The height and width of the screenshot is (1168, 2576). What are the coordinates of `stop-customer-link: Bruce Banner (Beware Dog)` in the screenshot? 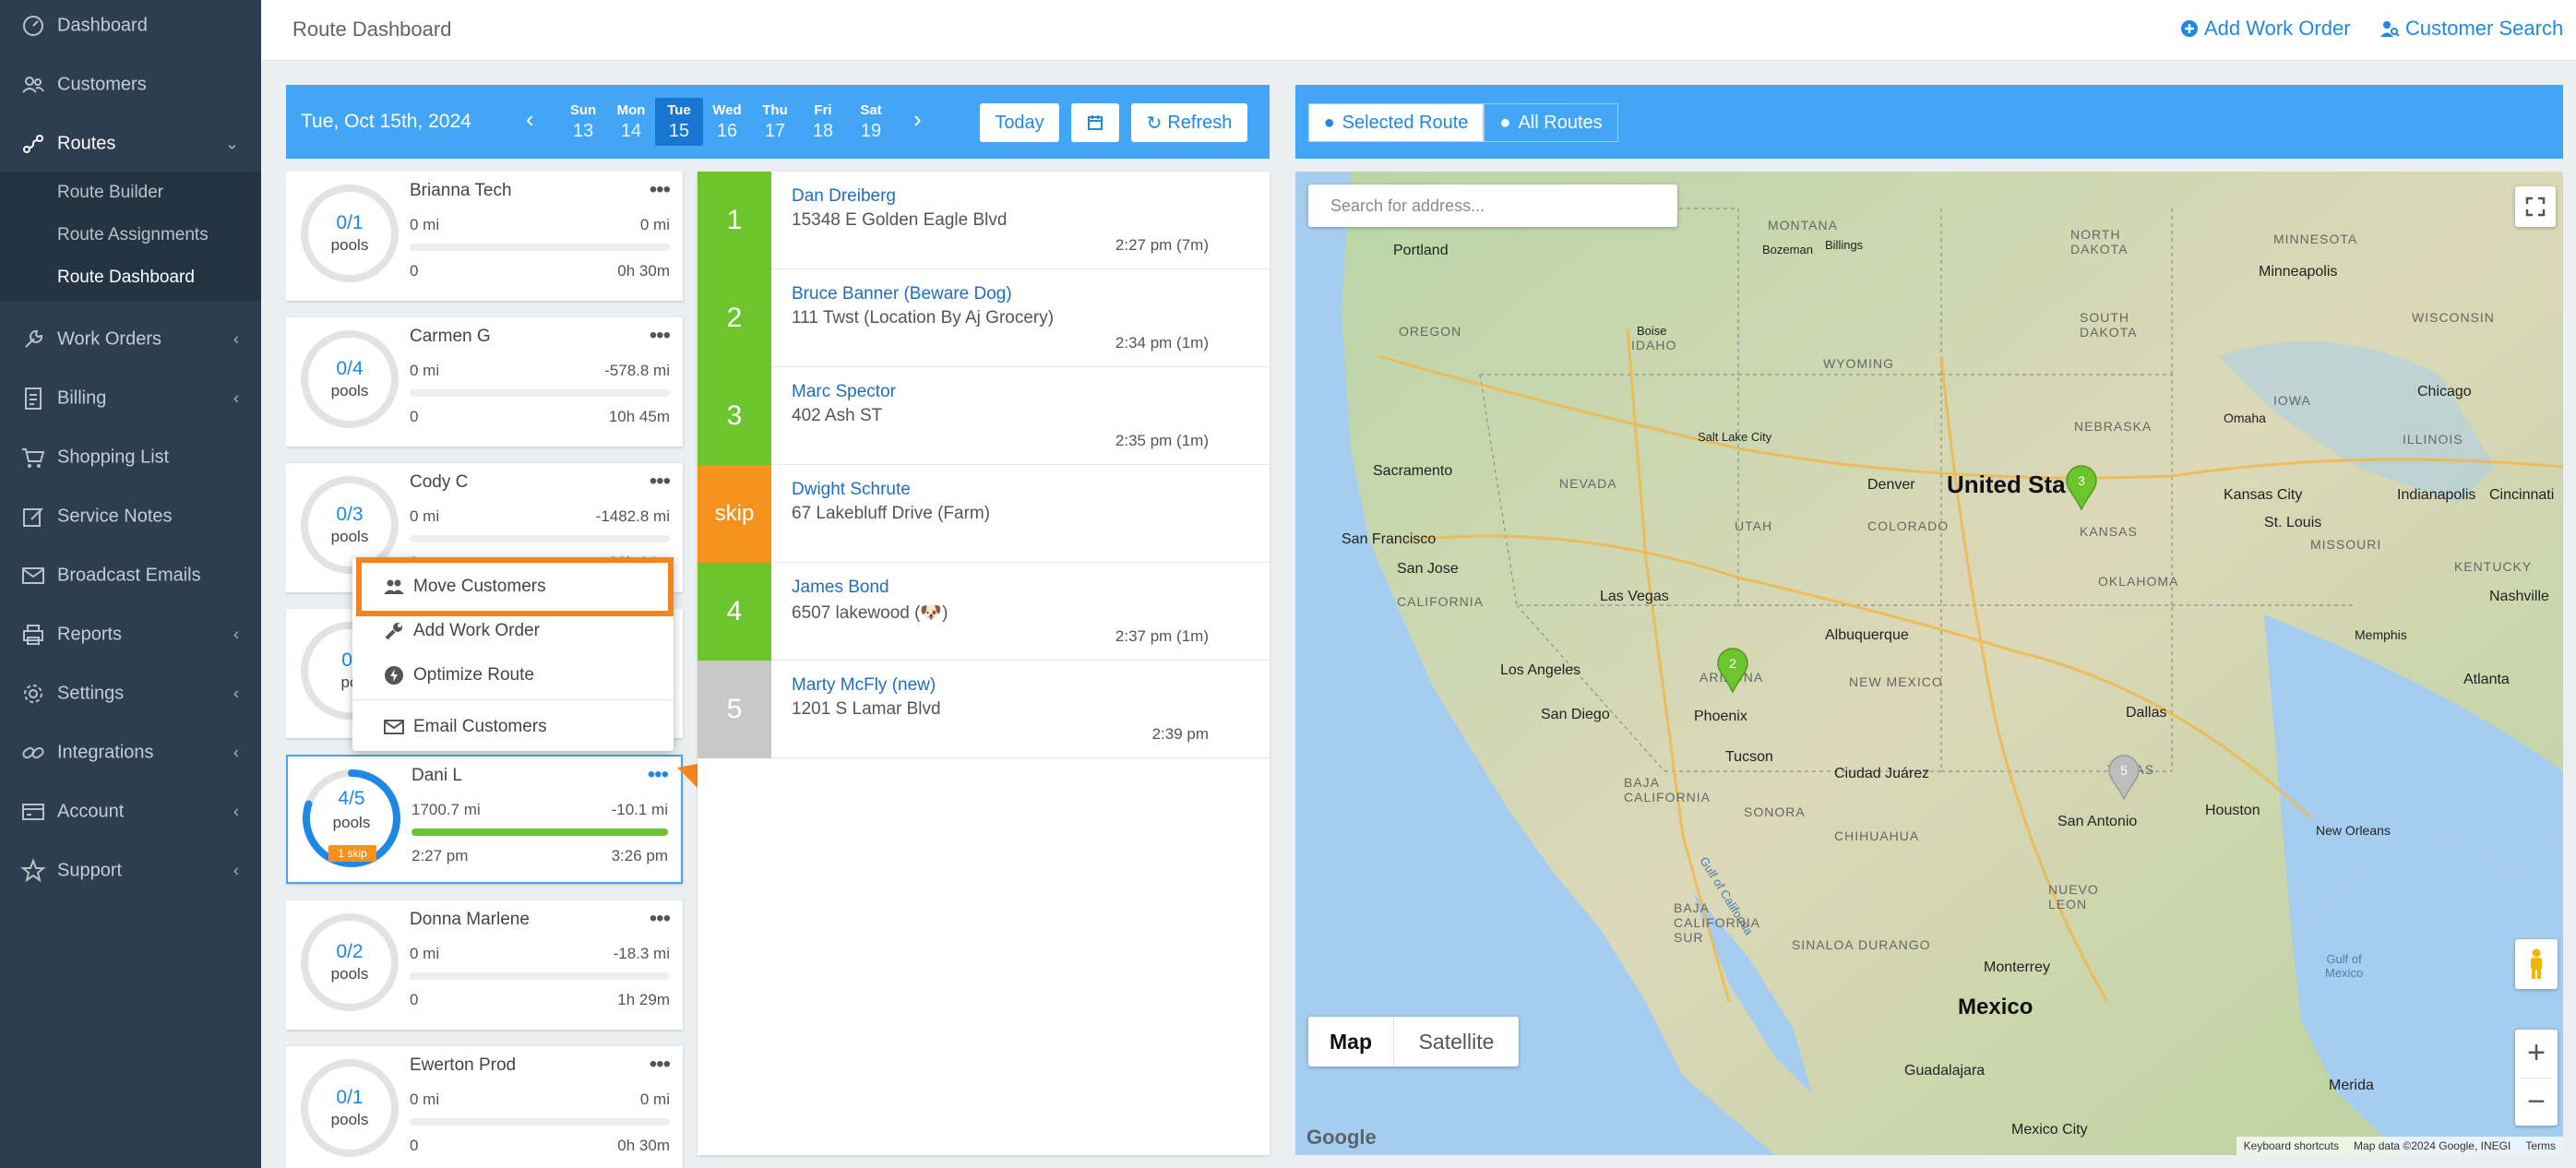 It's located at (902, 294).